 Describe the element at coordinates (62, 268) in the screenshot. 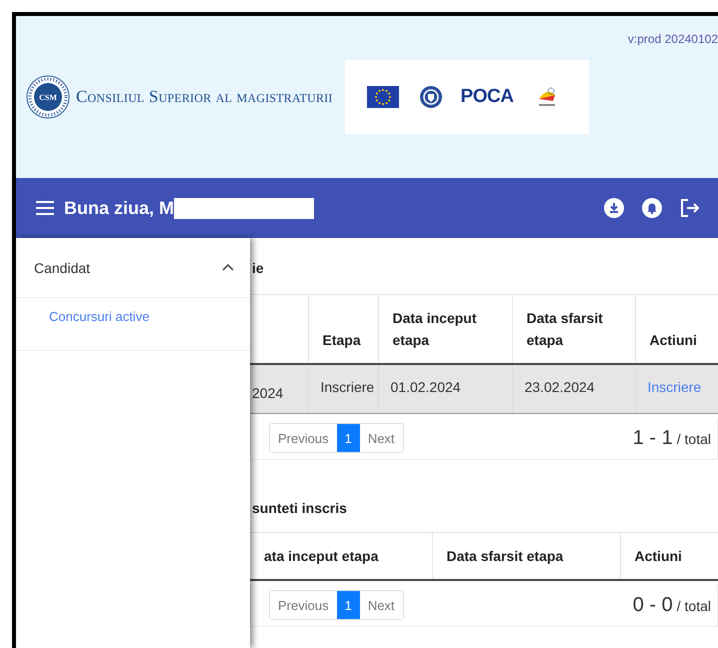

I see `sidebar-group: Candidat` at that location.